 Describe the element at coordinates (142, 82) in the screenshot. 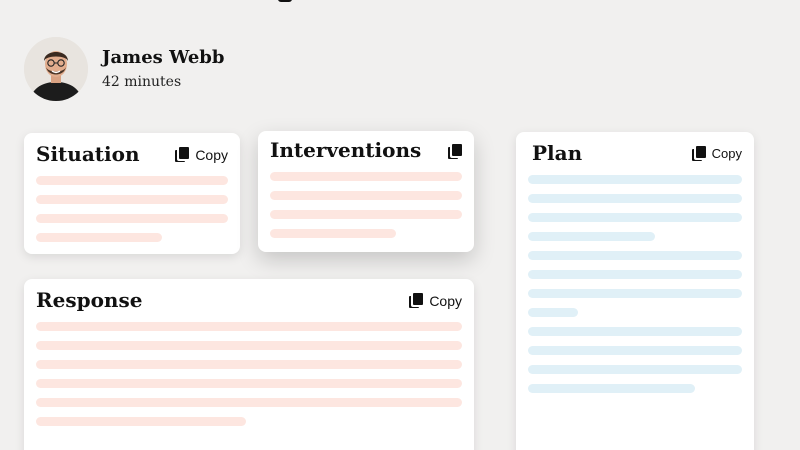

I see `session-duration: 42 minutes` at that location.